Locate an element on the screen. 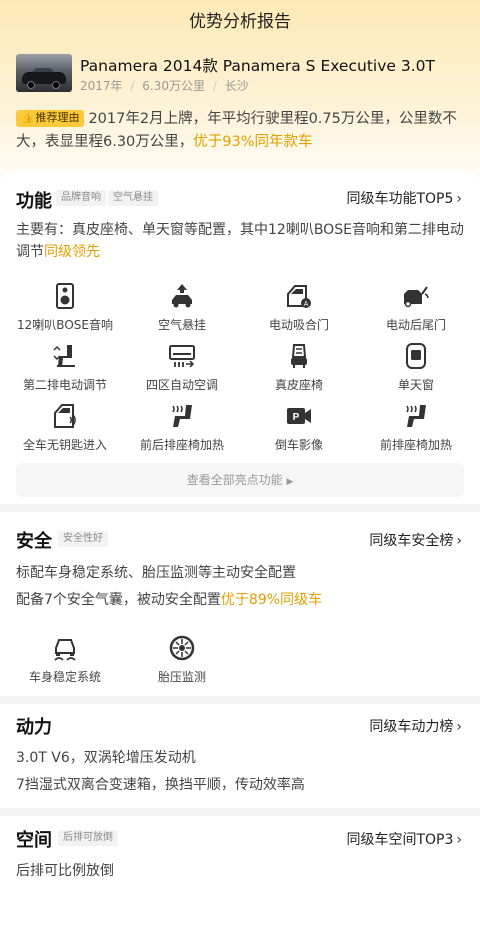 The height and width of the screenshot is (940, 480). feature-item: A 电动吸合门 is located at coordinates (299, 307).